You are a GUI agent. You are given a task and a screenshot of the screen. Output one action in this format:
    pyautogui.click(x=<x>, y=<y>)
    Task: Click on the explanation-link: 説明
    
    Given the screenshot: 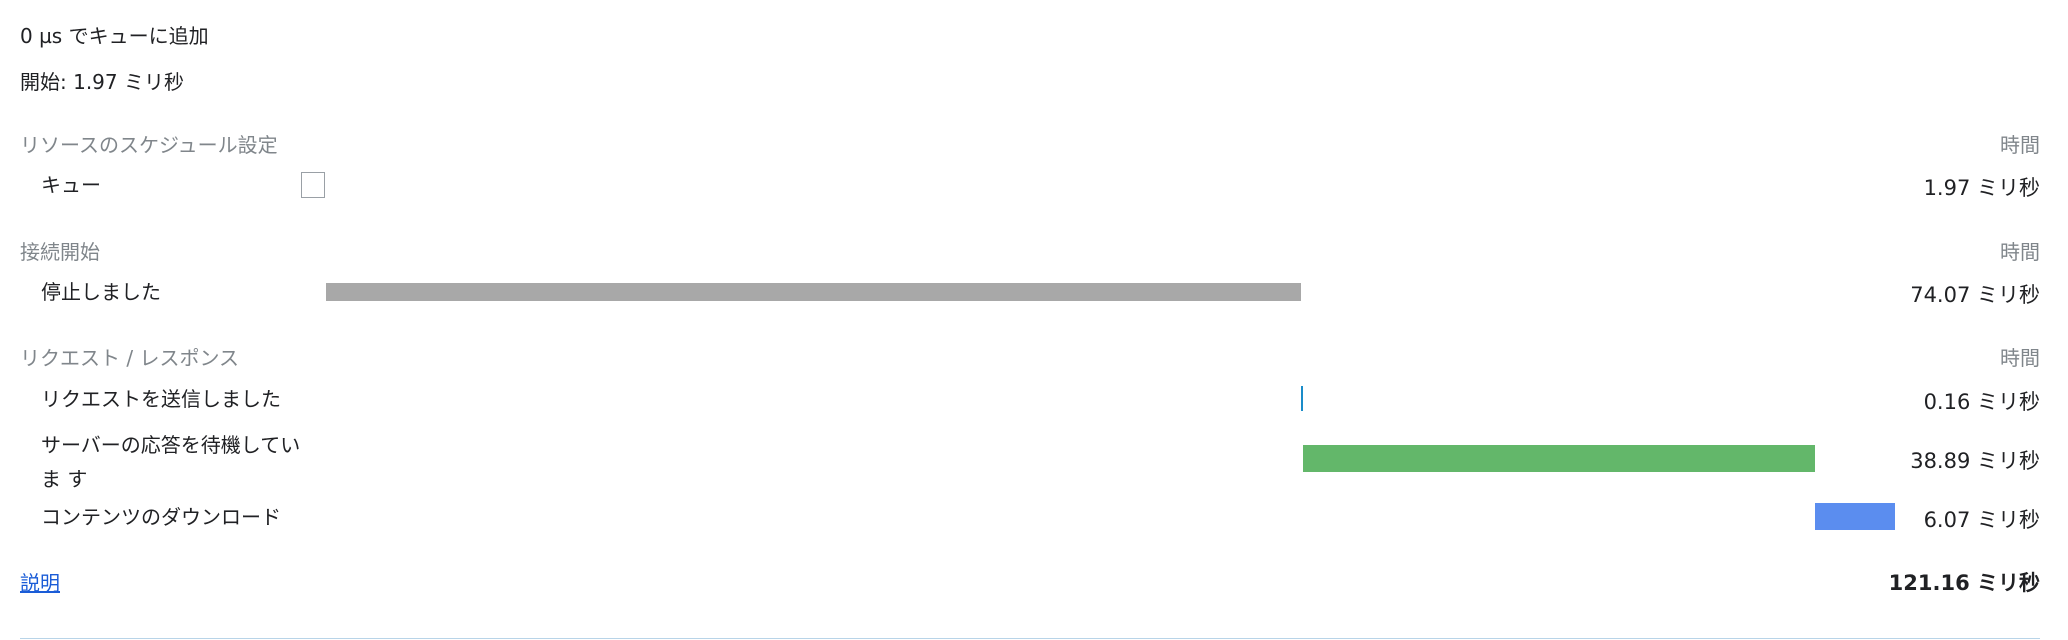 What is the action you would take?
    pyautogui.click(x=40, y=581)
    